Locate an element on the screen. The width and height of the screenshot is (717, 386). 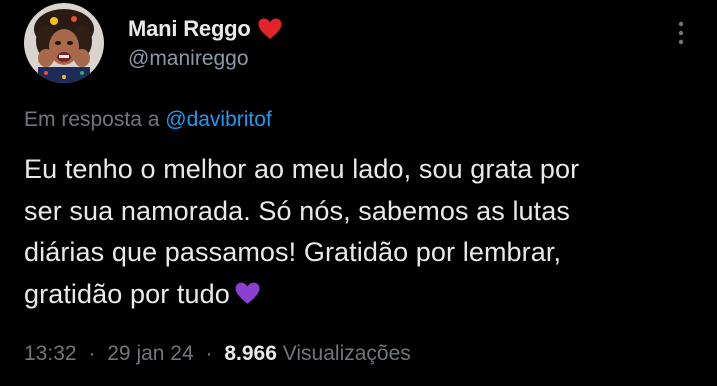
avatar-image is located at coordinates (64, 43).